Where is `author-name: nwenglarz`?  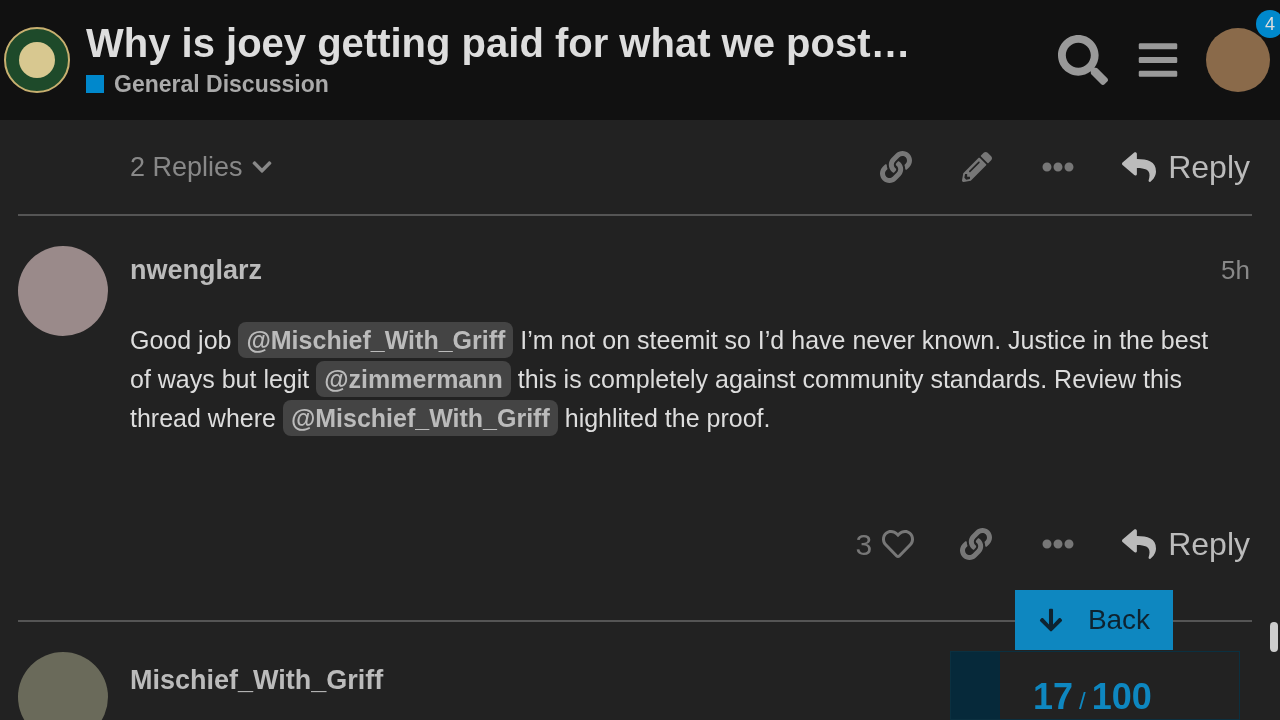
author-name: nwenglarz is located at coordinates (196, 270).